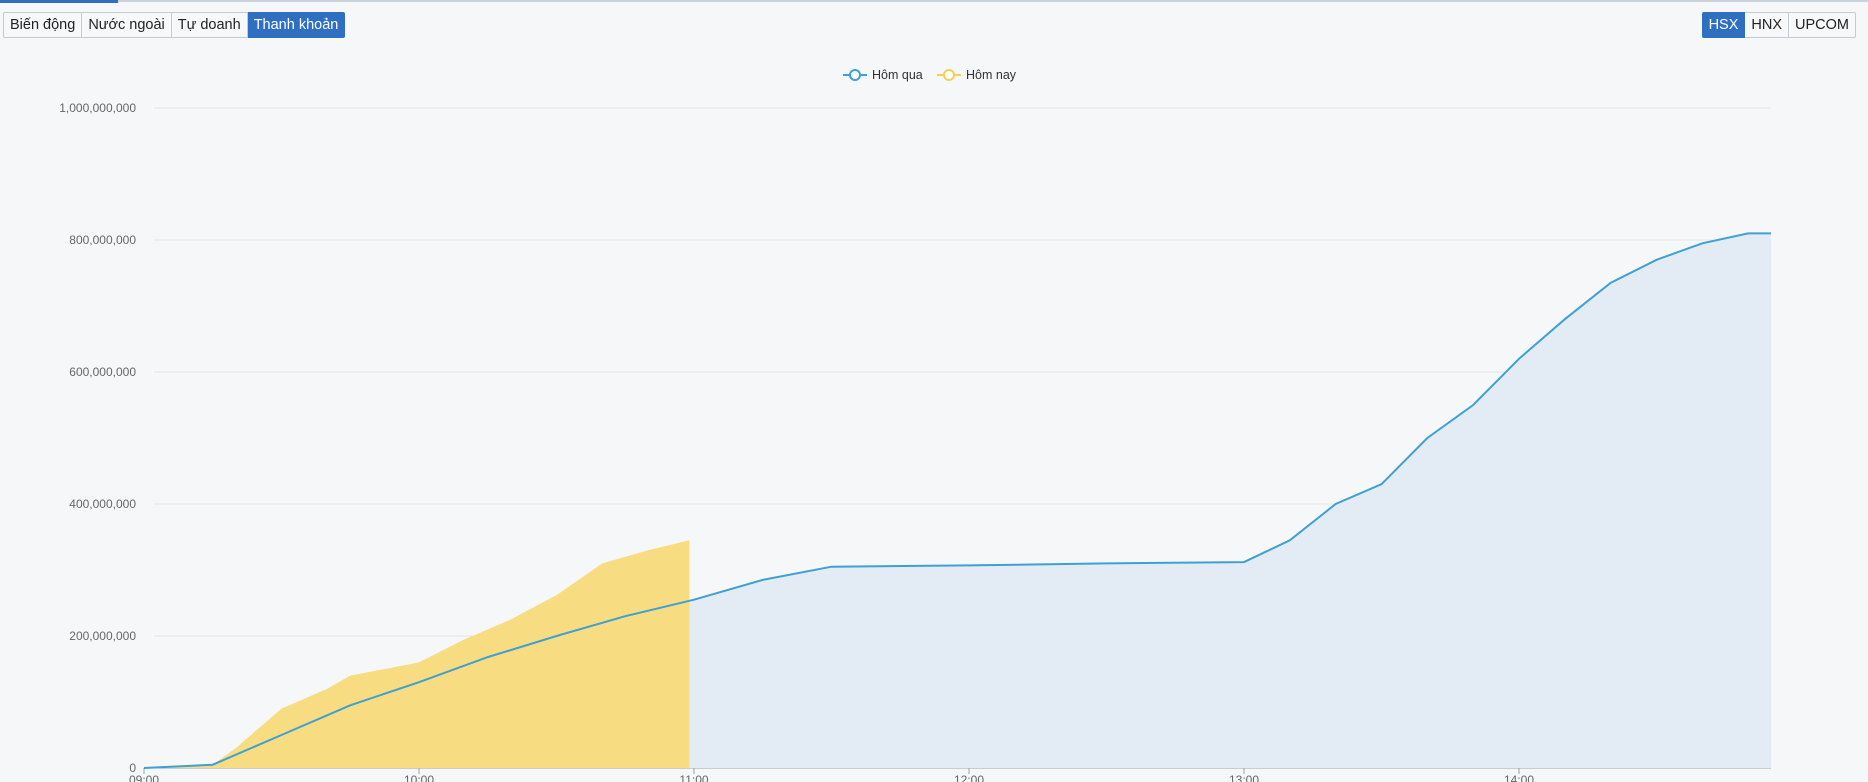 The height and width of the screenshot is (782, 1868). I want to click on legend-hom-nay-marker, so click(949, 75).